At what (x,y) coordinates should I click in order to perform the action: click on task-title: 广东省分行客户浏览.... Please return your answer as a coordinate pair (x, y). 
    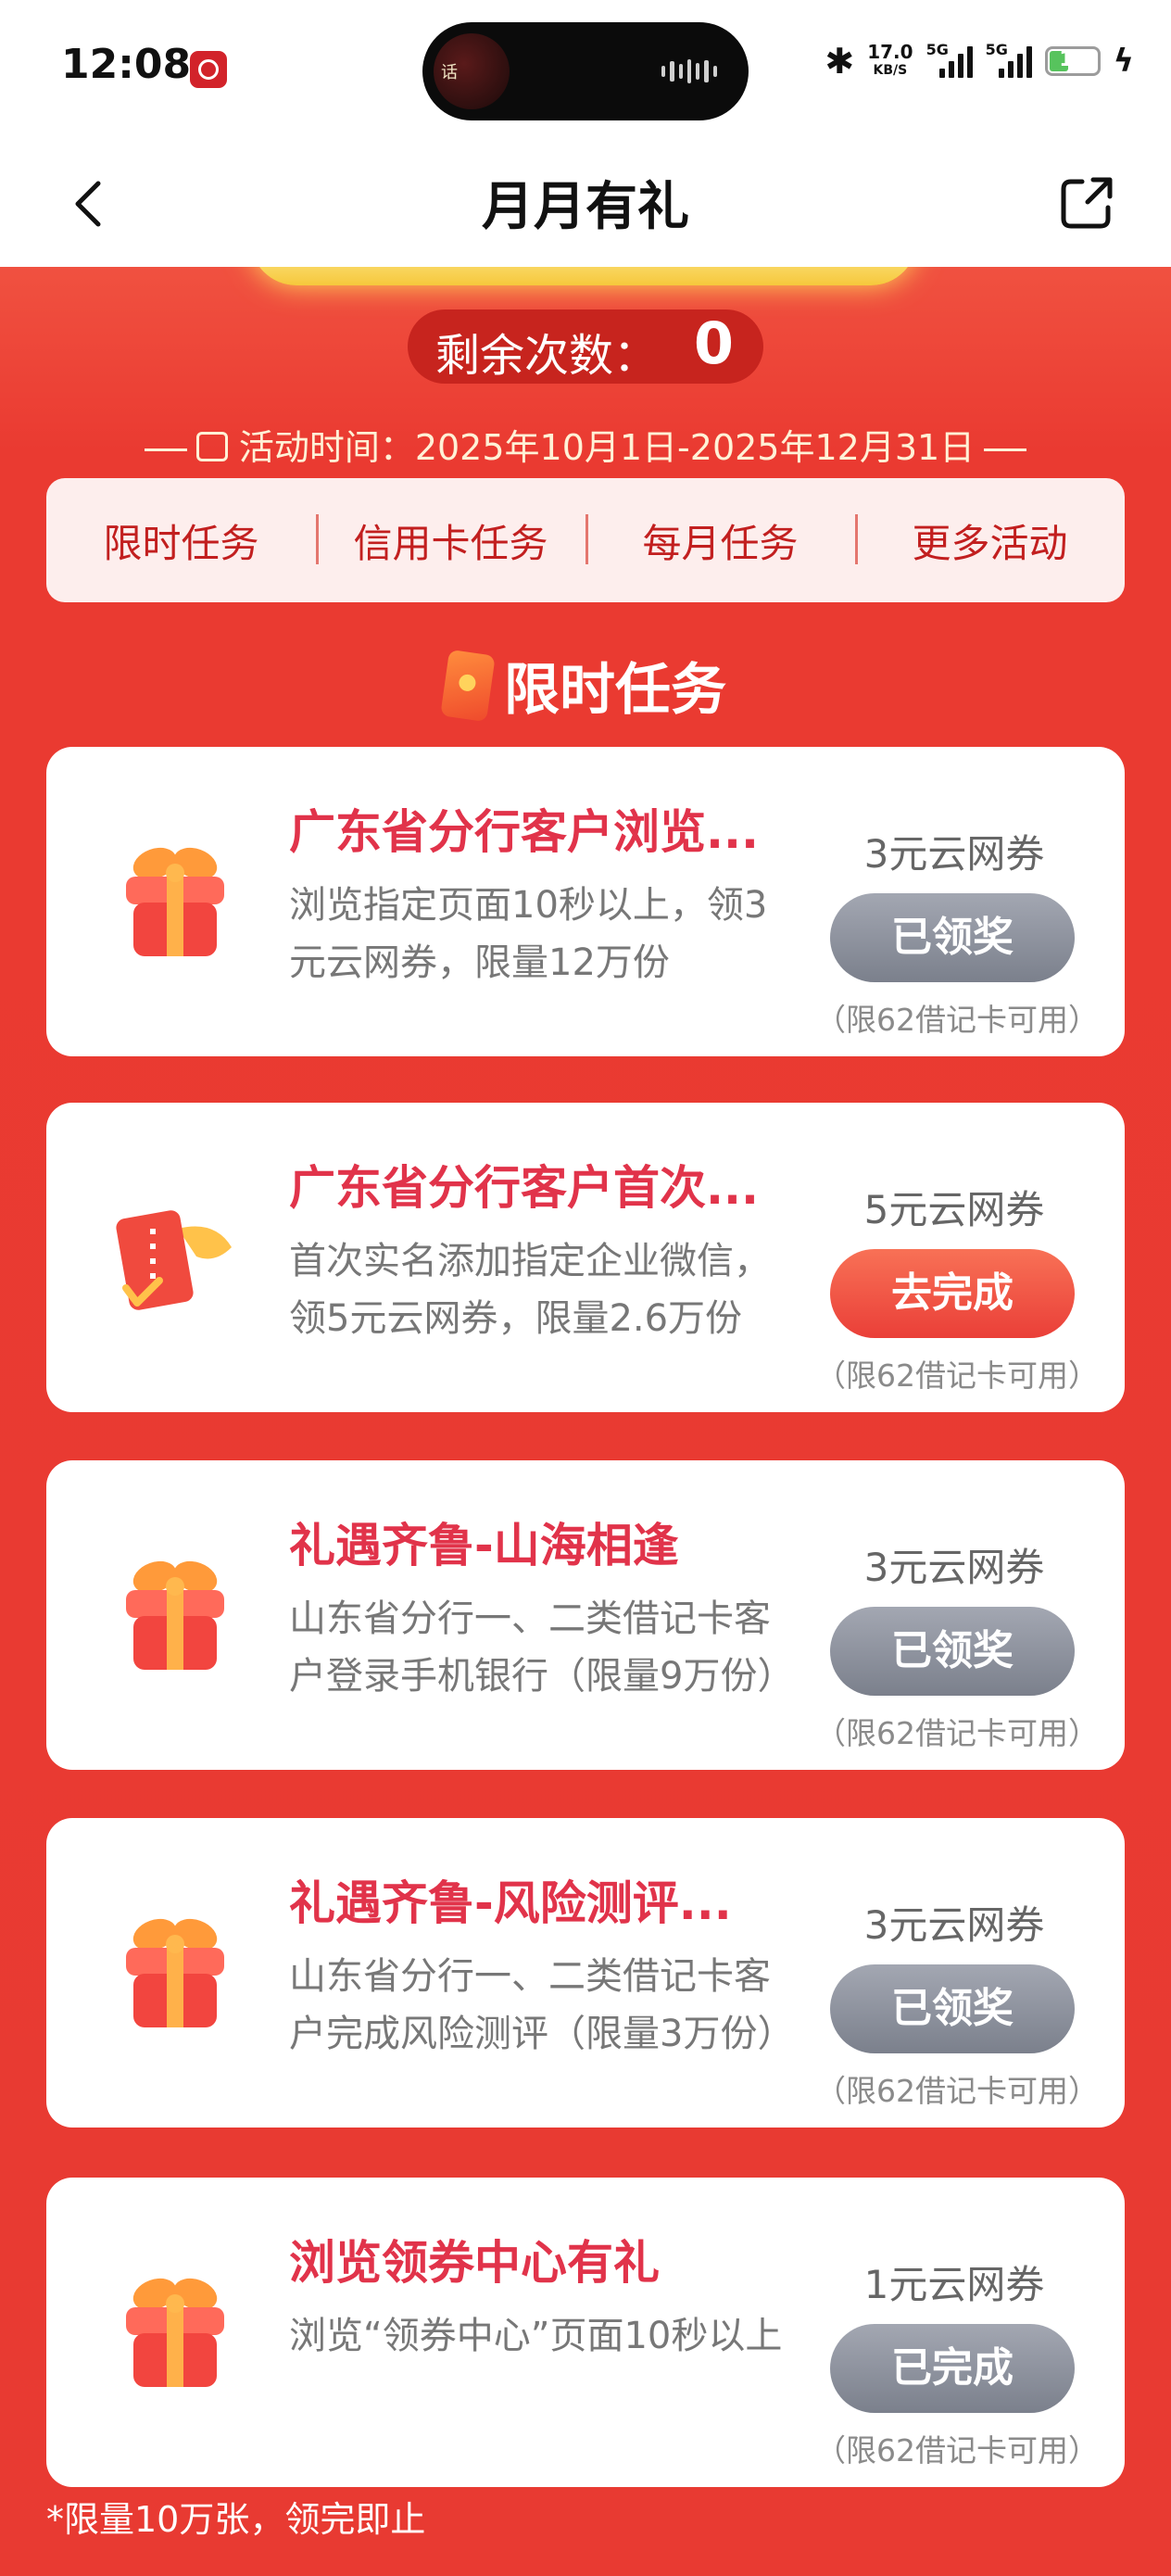
    Looking at the image, I should click on (524, 832).